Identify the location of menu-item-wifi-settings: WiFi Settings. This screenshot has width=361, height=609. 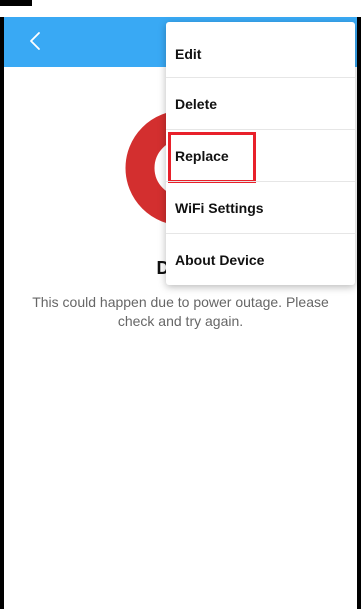
(260, 207).